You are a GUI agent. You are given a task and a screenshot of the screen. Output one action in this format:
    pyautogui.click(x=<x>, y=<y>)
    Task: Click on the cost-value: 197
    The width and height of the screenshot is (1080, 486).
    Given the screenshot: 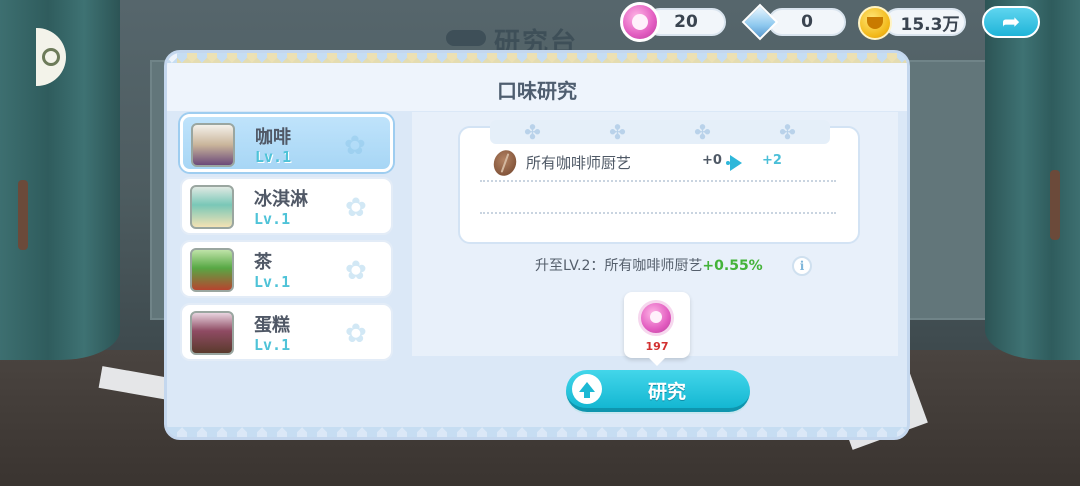 What is the action you would take?
    pyautogui.click(x=657, y=346)
    